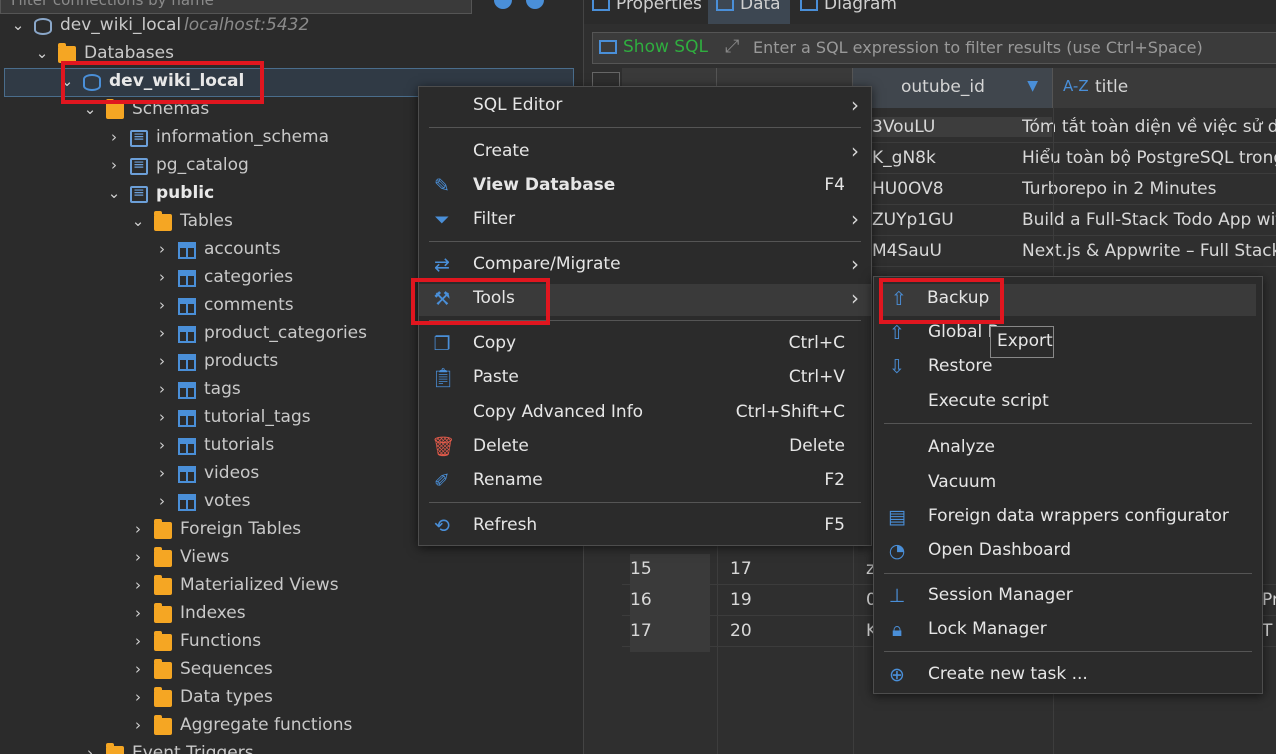 The image size is (1276, 754). I want to click on submenu-item-vacuum: Vacuum, so click(1068, 484).